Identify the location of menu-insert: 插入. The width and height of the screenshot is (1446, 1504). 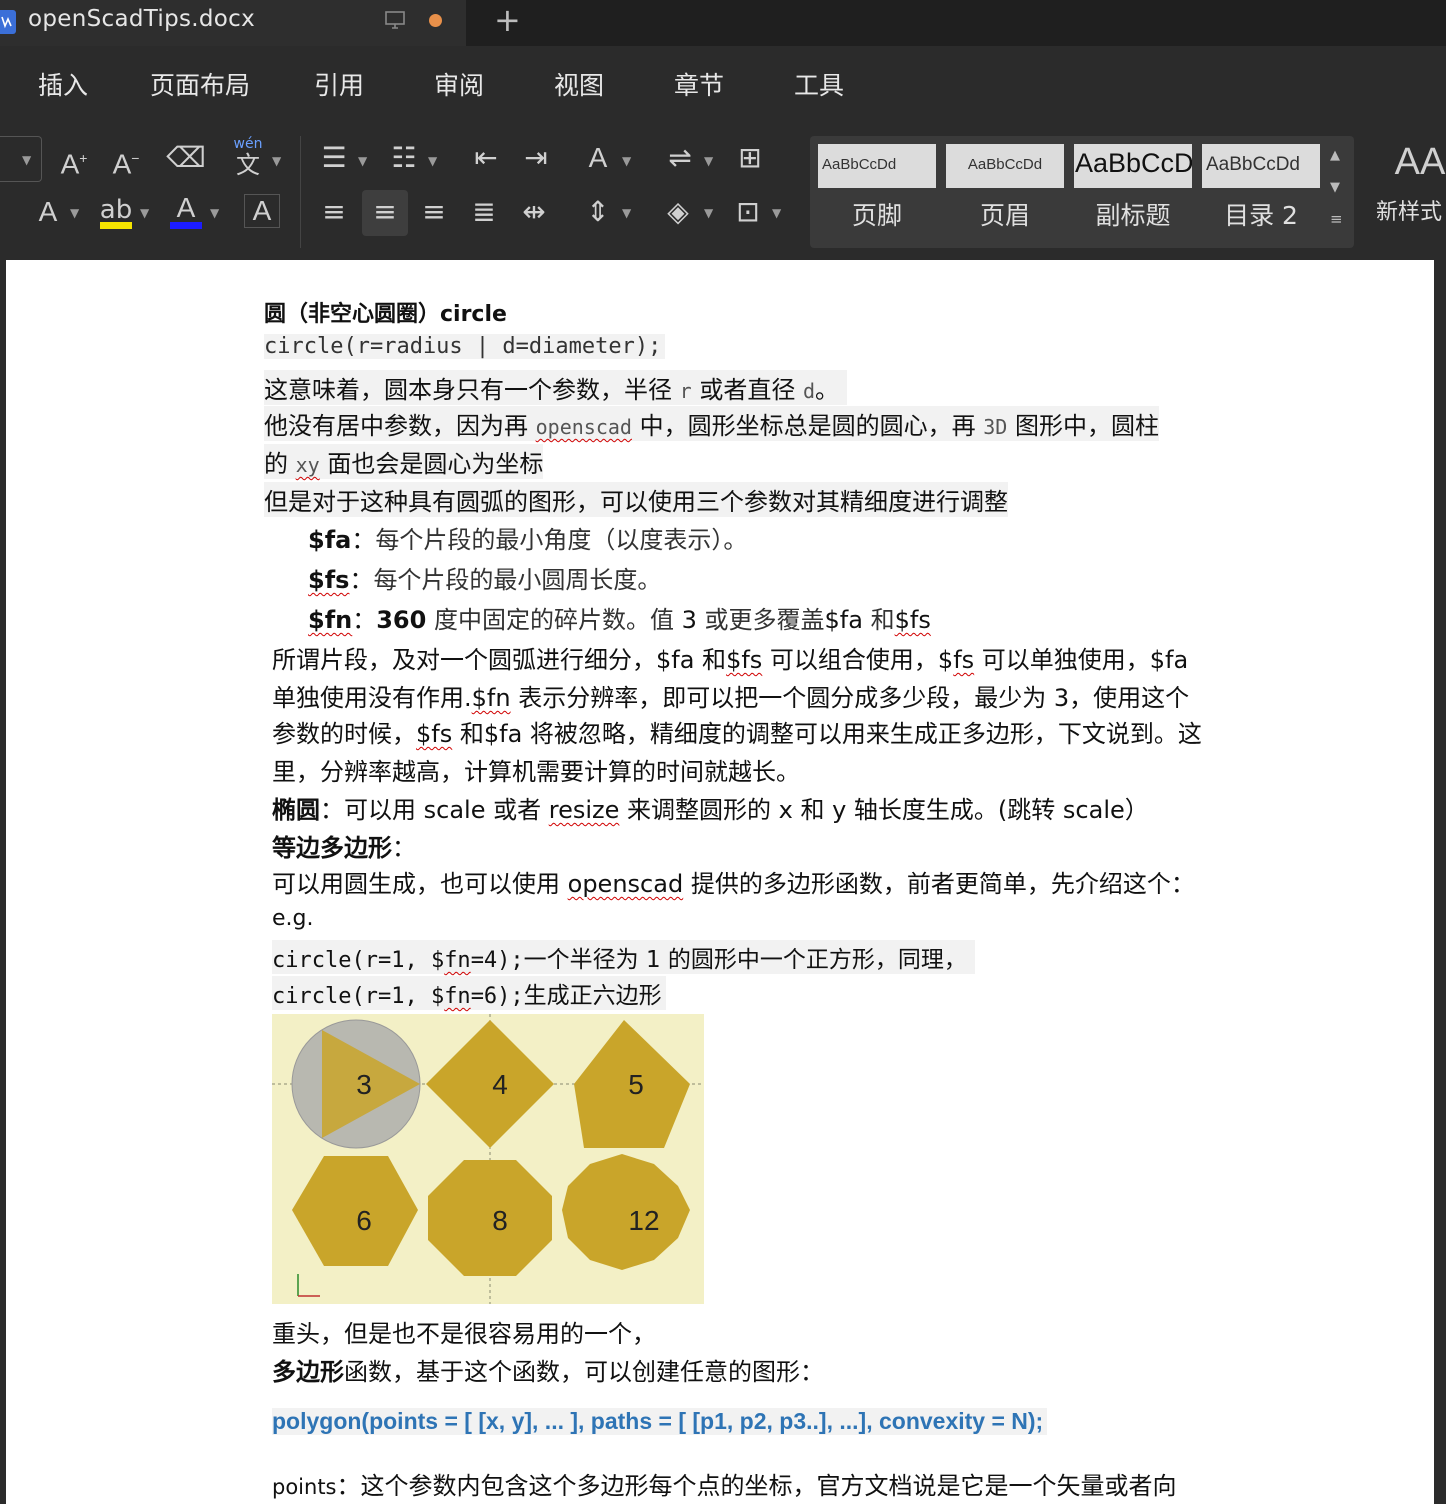
(63, 84).